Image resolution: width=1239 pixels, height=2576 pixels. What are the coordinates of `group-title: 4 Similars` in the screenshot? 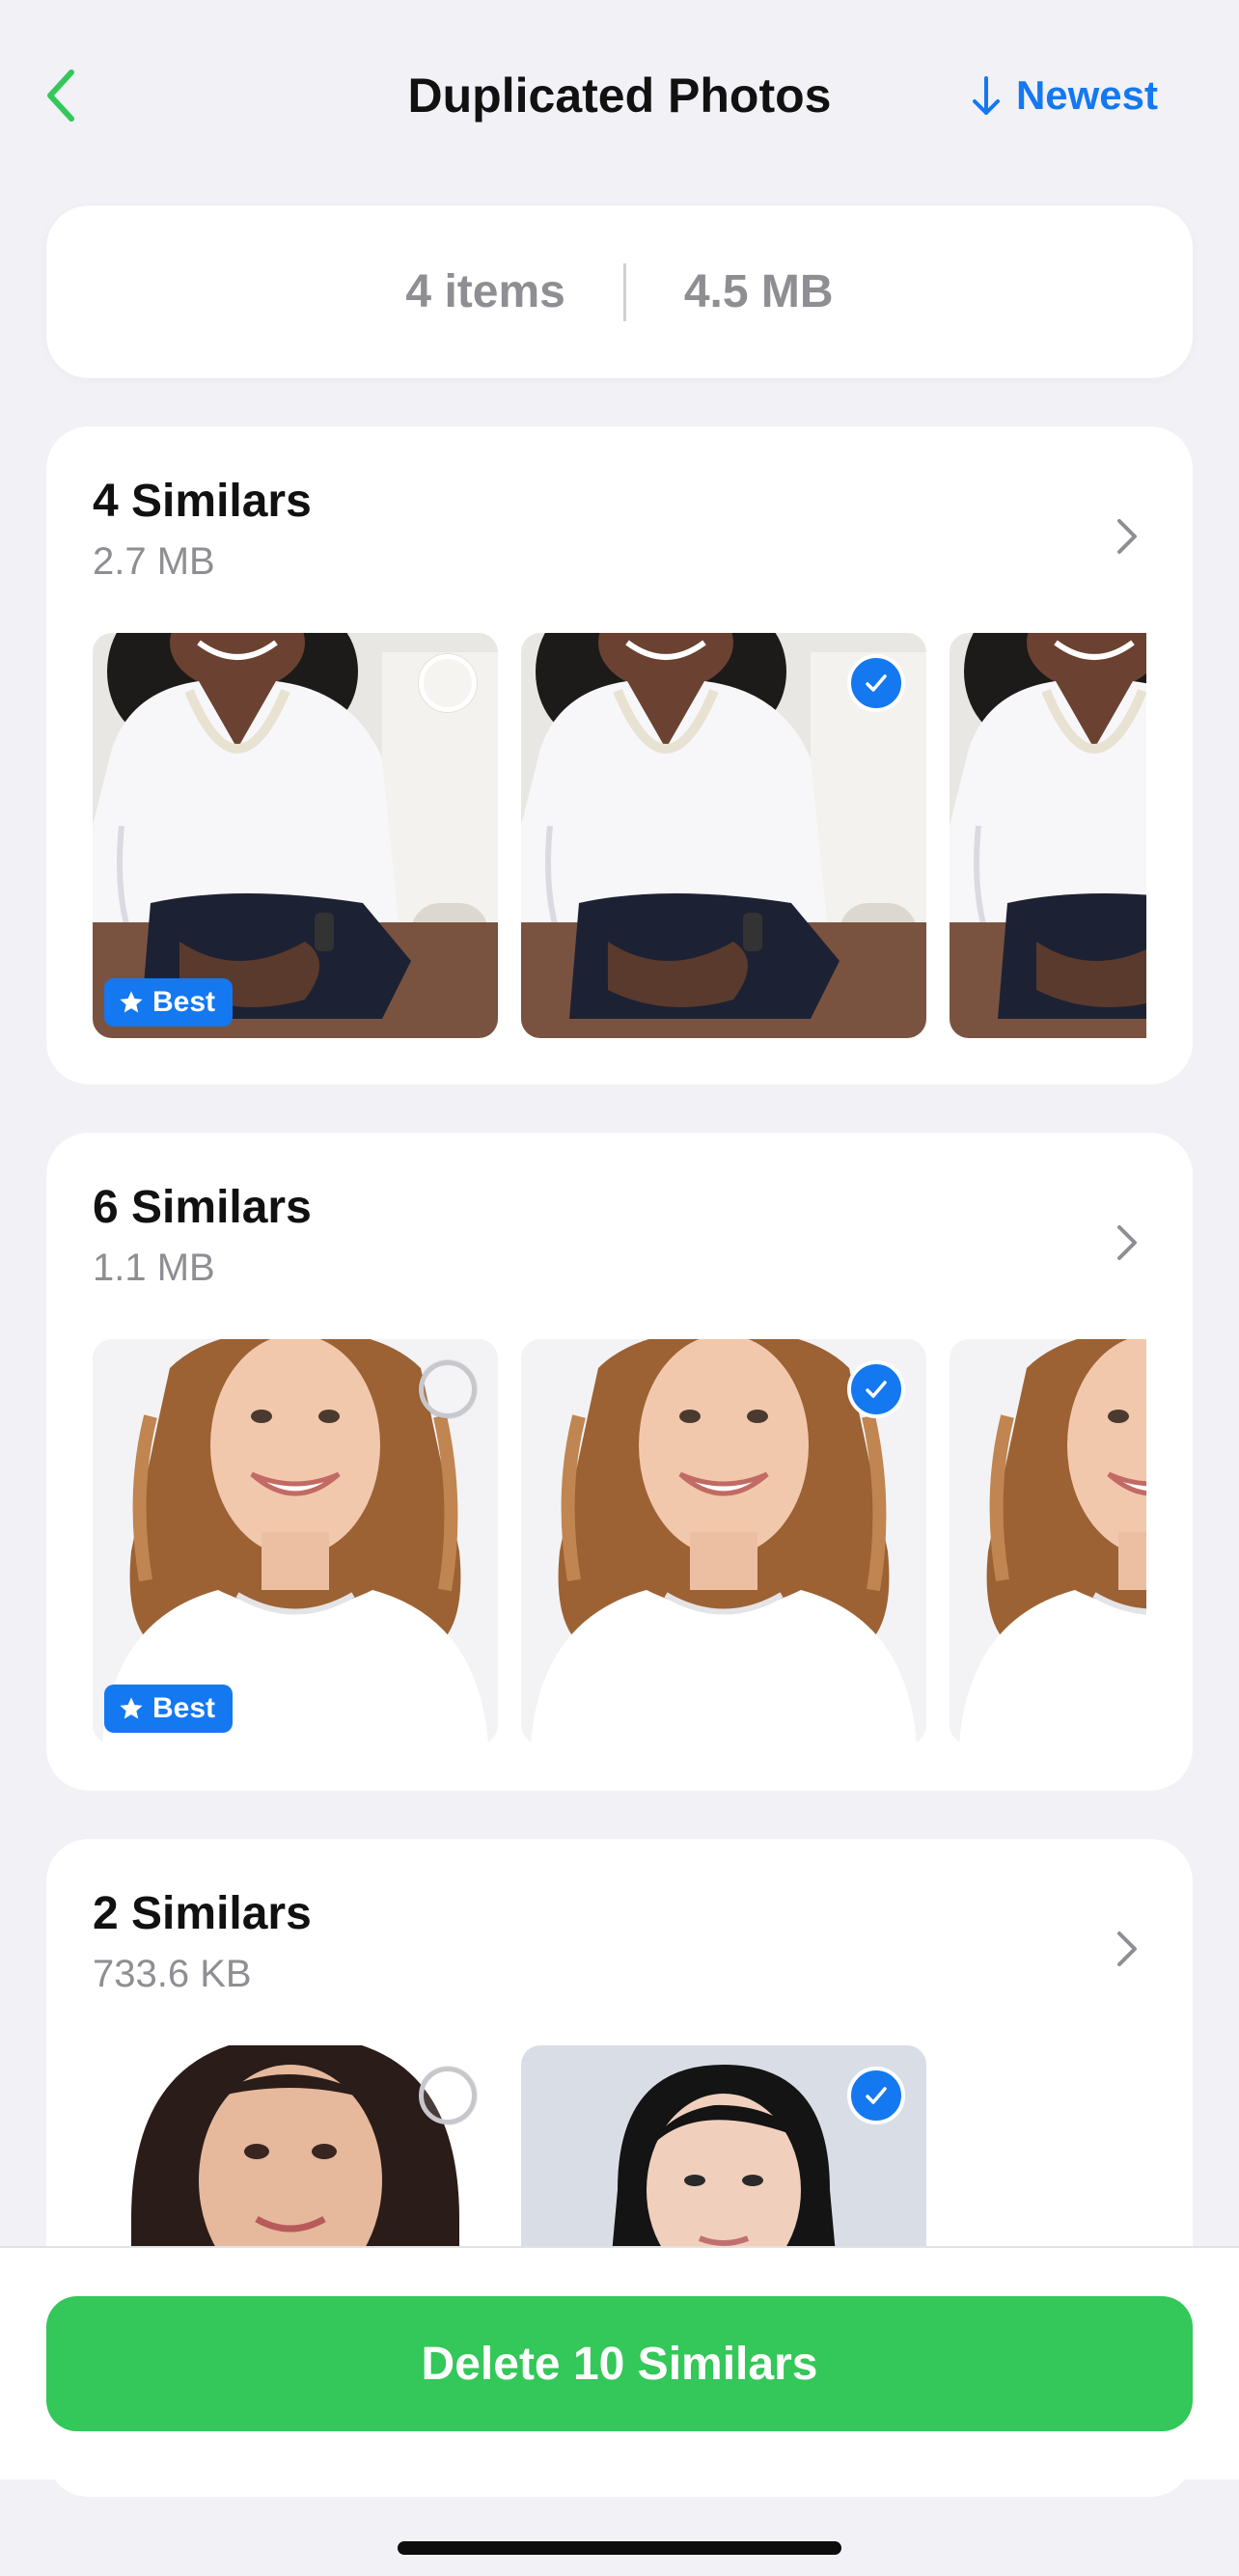 It's located at (202, 502).